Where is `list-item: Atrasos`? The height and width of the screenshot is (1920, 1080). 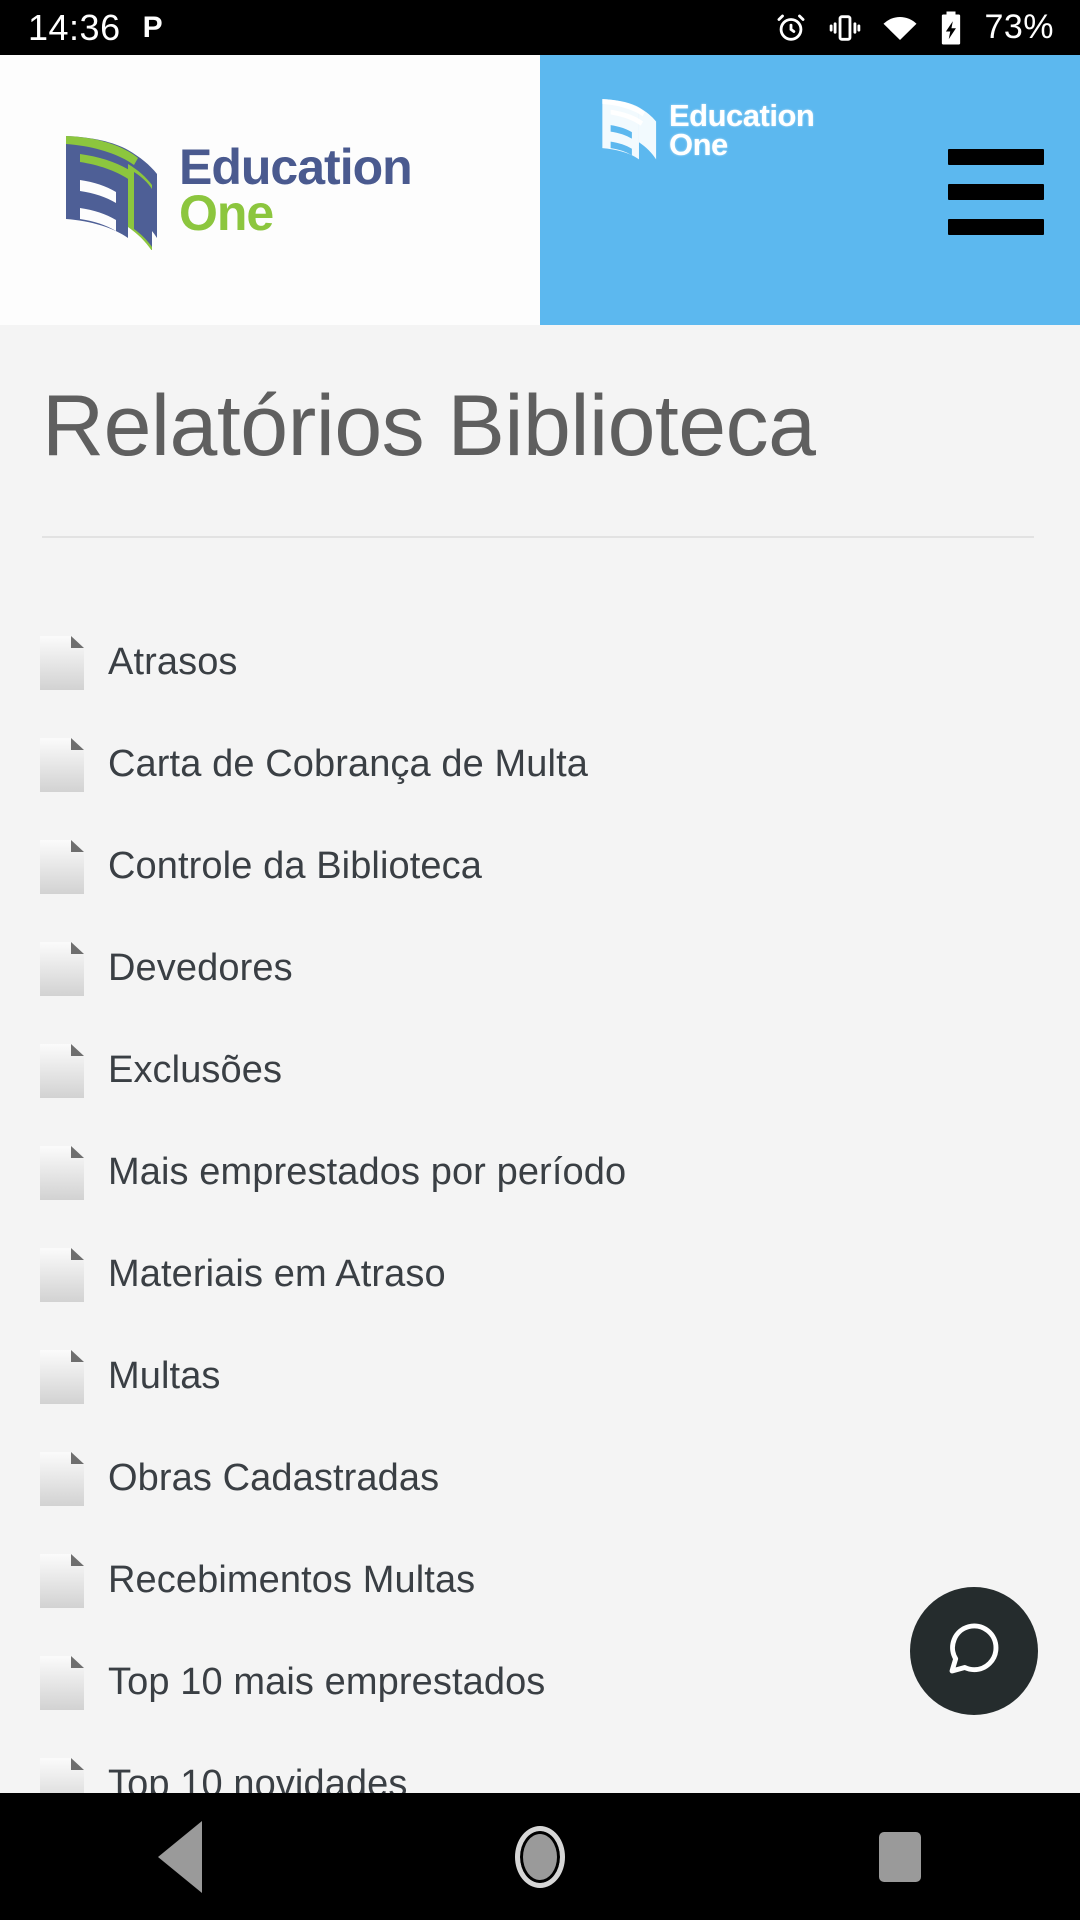
list-item: Atrasos is located at coordinates (560, 663).